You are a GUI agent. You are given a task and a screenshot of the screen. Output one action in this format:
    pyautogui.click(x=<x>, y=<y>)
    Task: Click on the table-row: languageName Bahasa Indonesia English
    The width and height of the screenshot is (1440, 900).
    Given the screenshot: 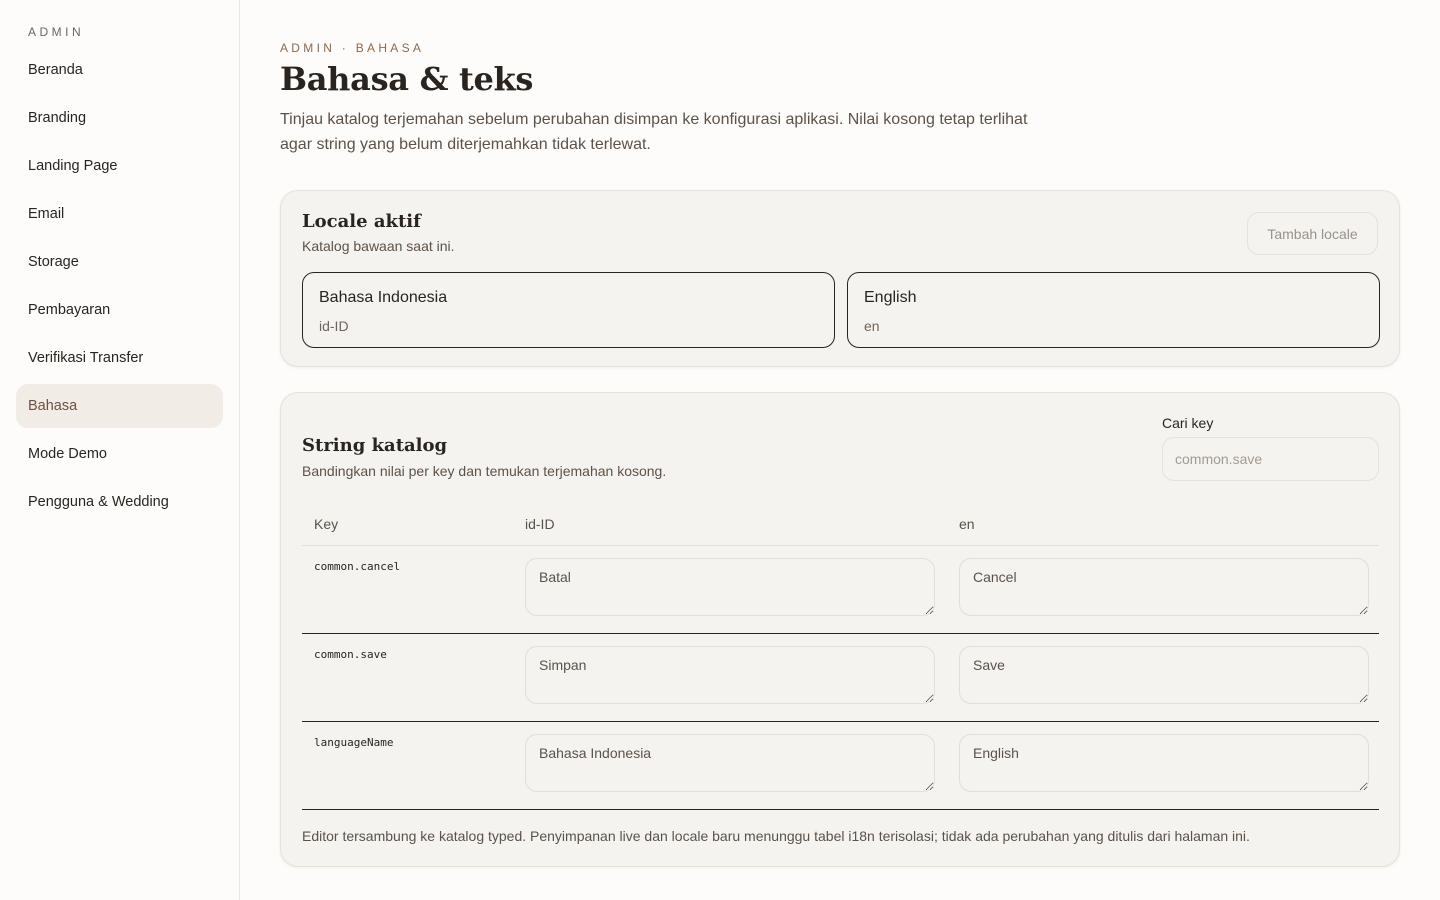 What is the action you would take?
    pyautogui.click(x=840, y=766)
    